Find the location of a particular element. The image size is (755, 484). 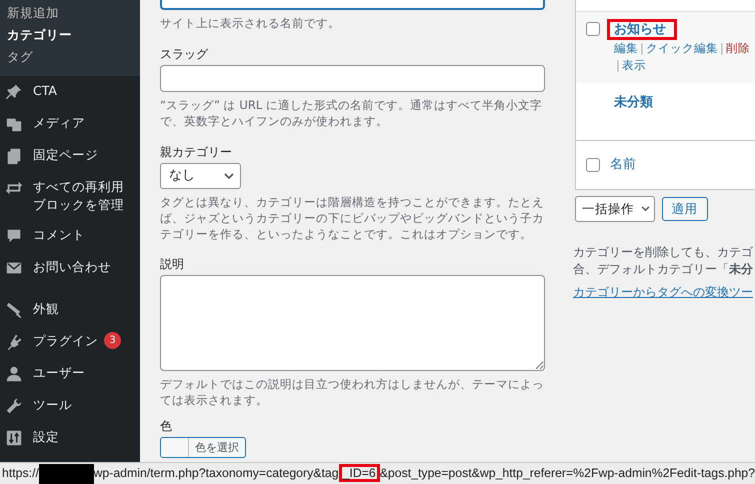

field-label: スラッグ is located at coordinates (185, 54).